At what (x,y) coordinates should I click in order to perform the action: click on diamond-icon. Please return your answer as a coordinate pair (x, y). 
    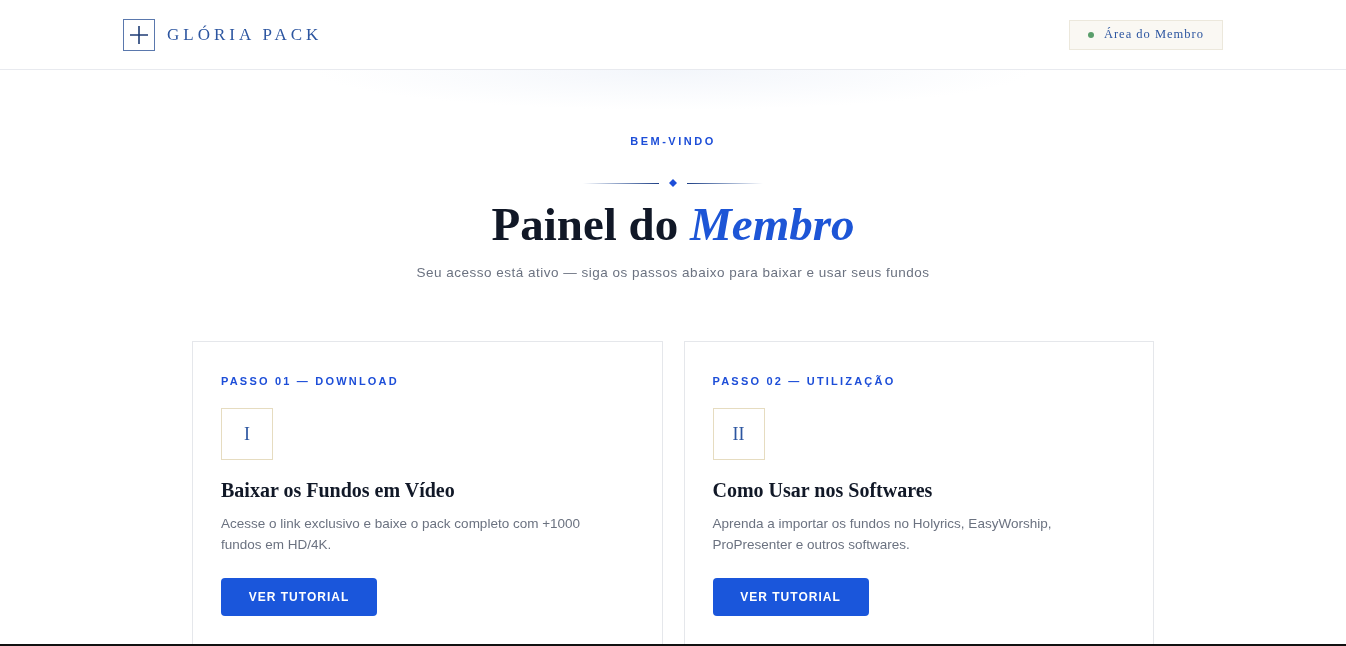
    Looking at the image, I should click on (673, 183).